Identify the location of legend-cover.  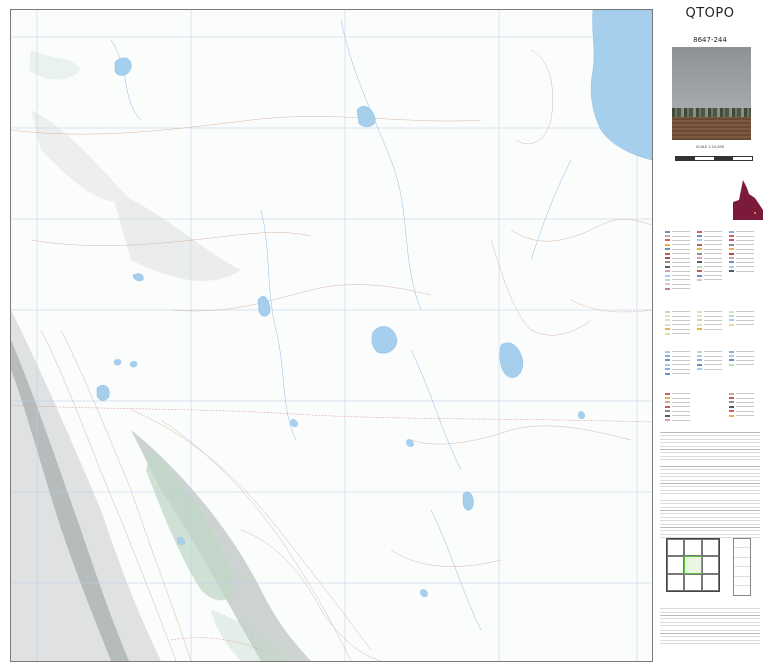
(743, 319).